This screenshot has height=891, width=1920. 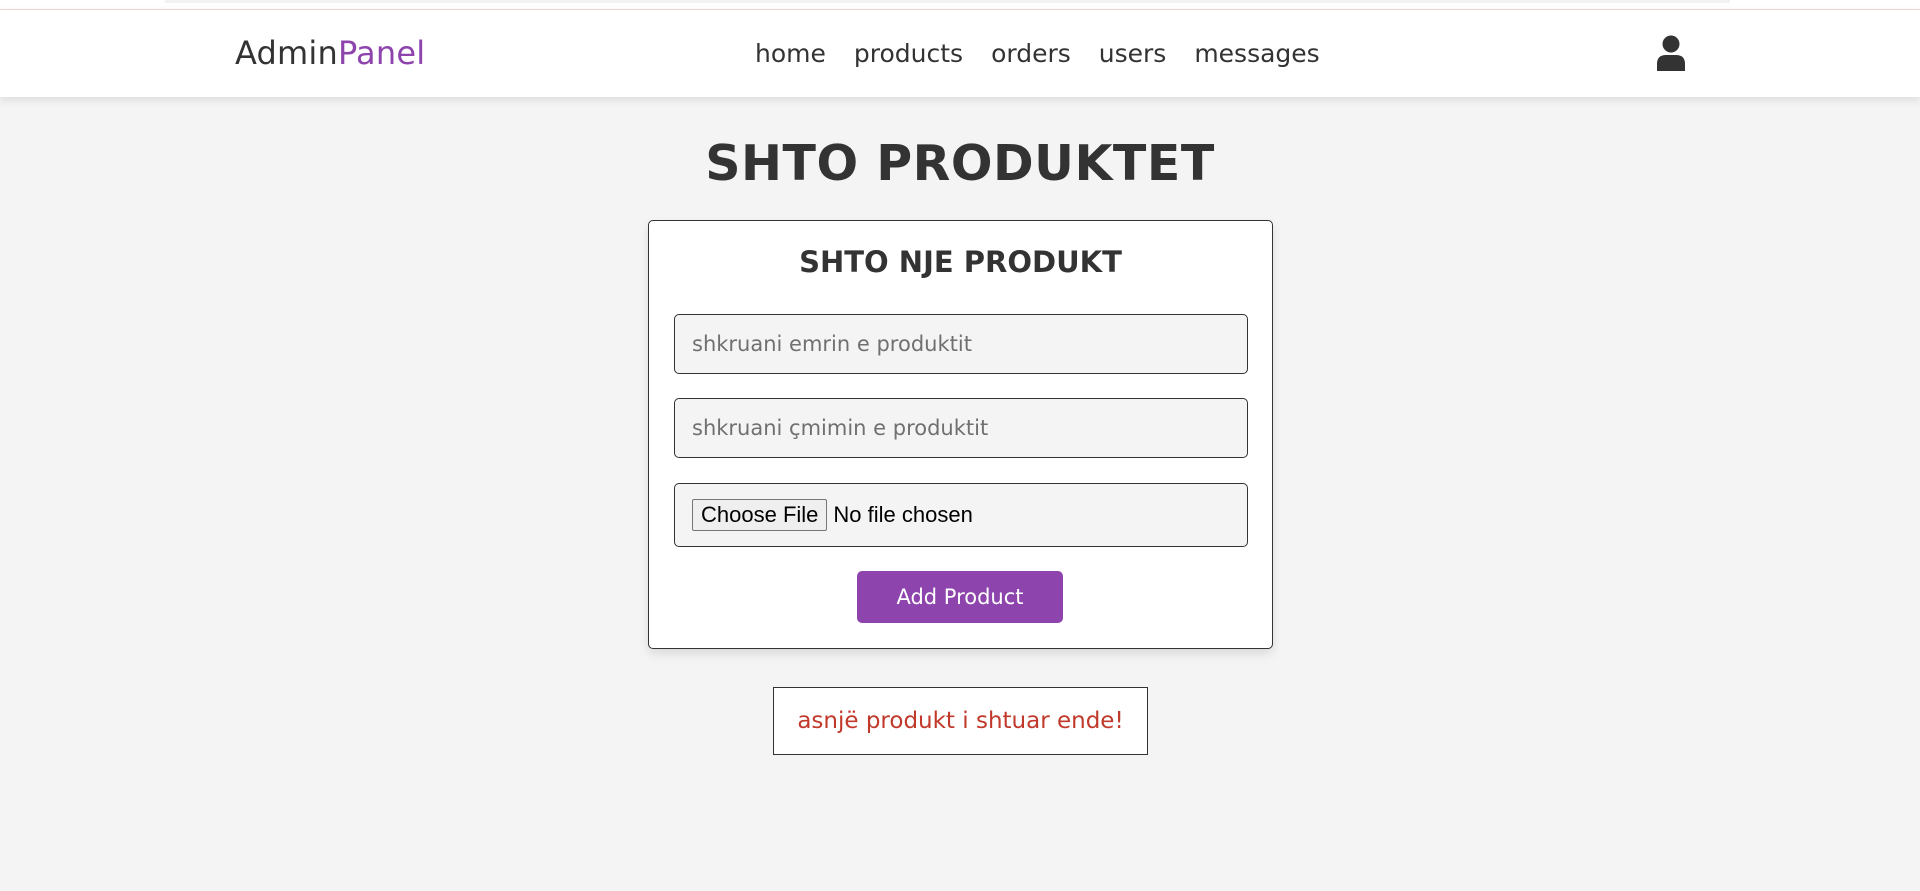 I want to click on form-title: SHTO NJE PRODUKT, so click(x=960, y=262).